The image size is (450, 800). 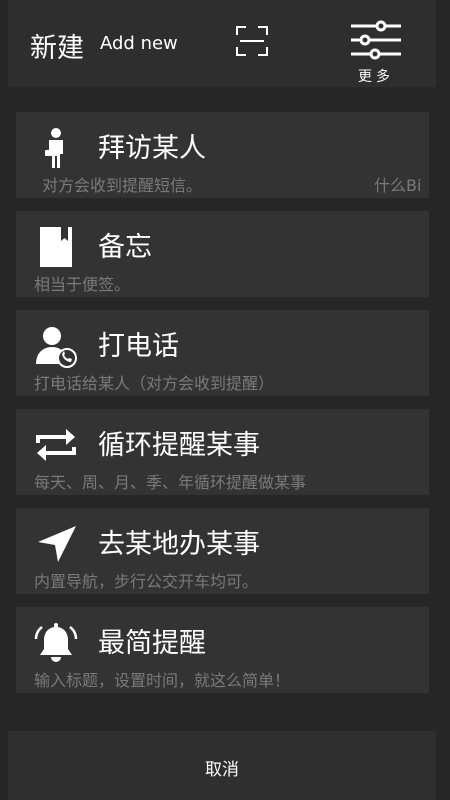 What do you see at coordinates (57, 48) in the screenshot?
I see `page-title: 新建` at bounding box center [57, 48].